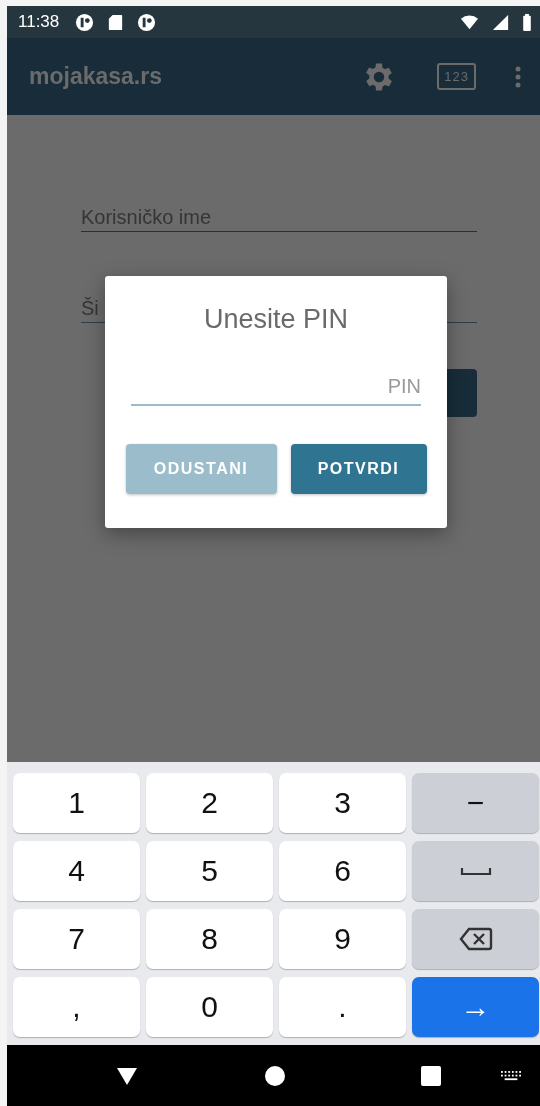  I want to click on keyboard-key: 8, so click(209, 939).